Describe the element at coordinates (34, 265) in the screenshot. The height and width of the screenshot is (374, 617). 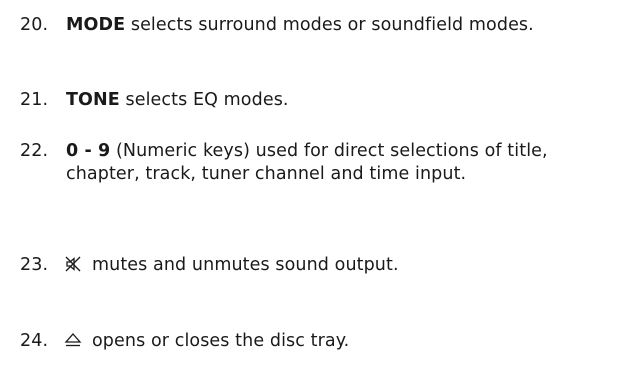
I see `item-number: 23.` at that location.